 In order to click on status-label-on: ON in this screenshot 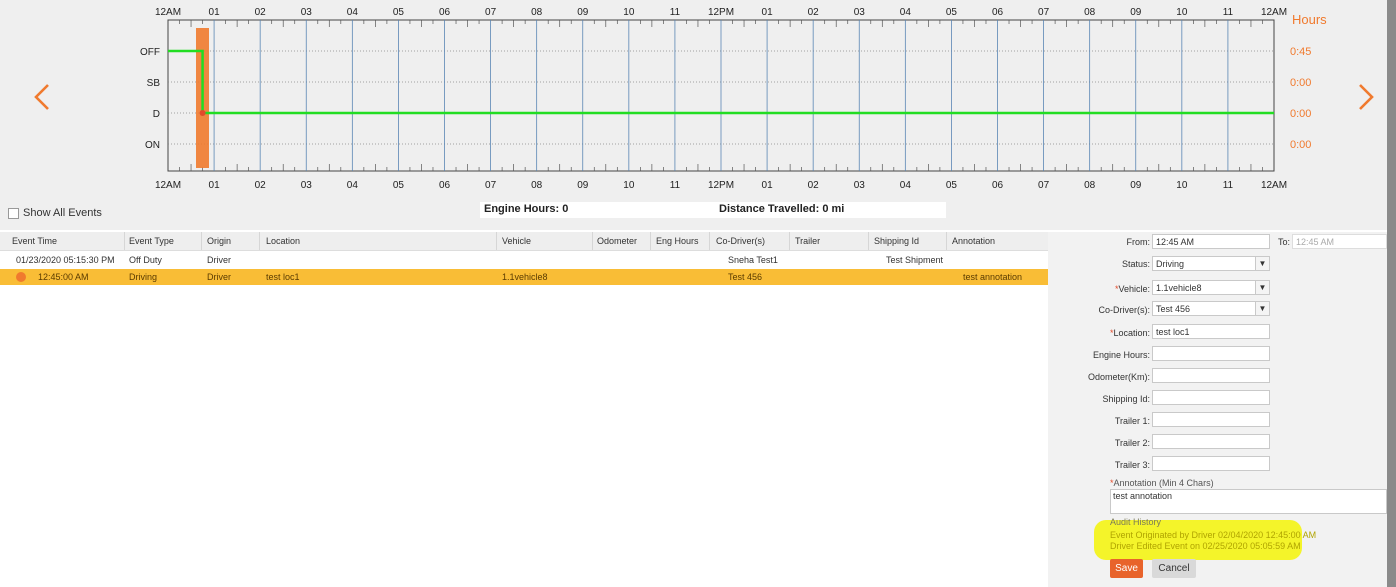, I will do `click(152, 145)`.